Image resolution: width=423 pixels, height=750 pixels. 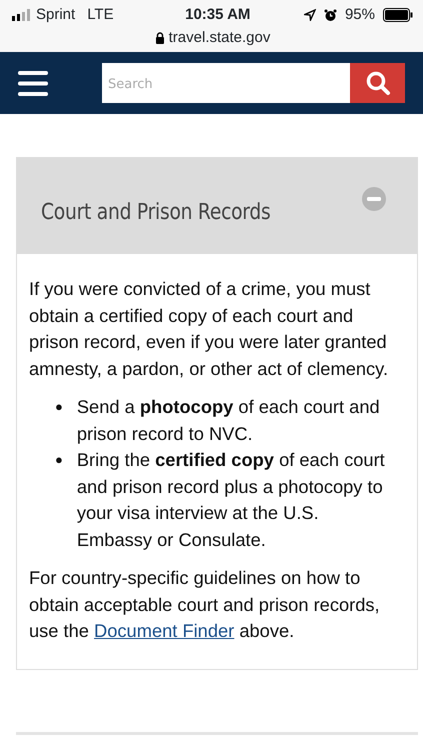 What do you see at coordinates (310, 15) in the screenshot?
I see `location-arrow-icon` at bounding box center [310, 15].